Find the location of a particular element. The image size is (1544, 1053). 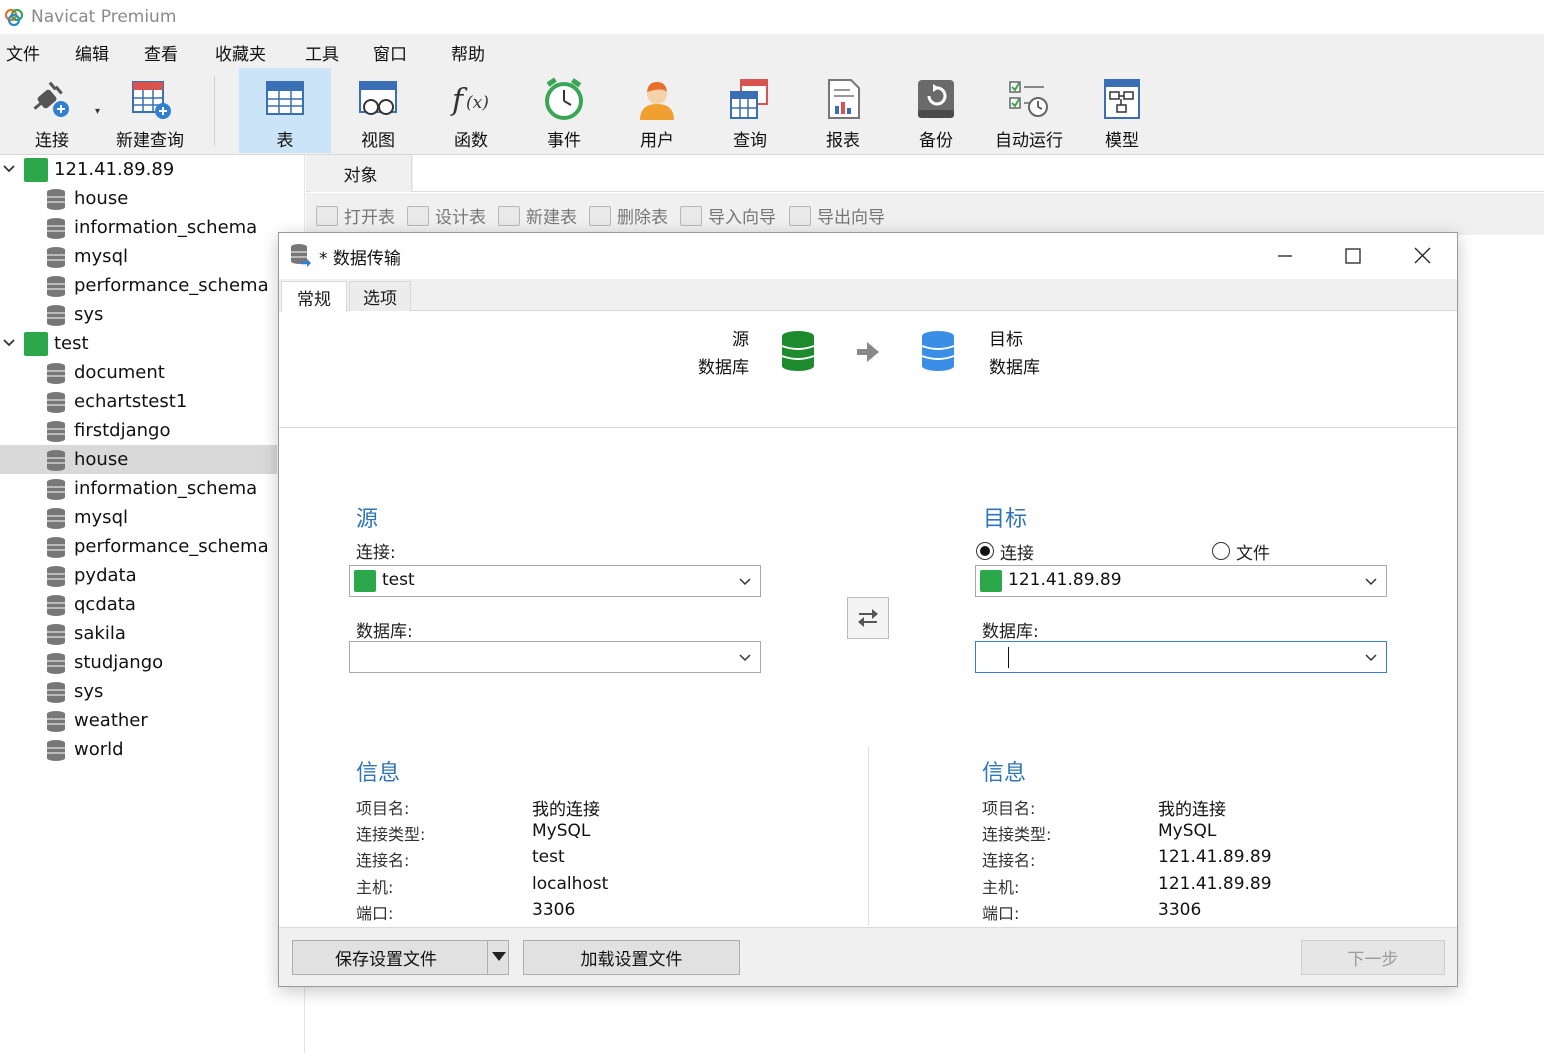

new-table-button: 新建表 is located at coordinates (537, 215).